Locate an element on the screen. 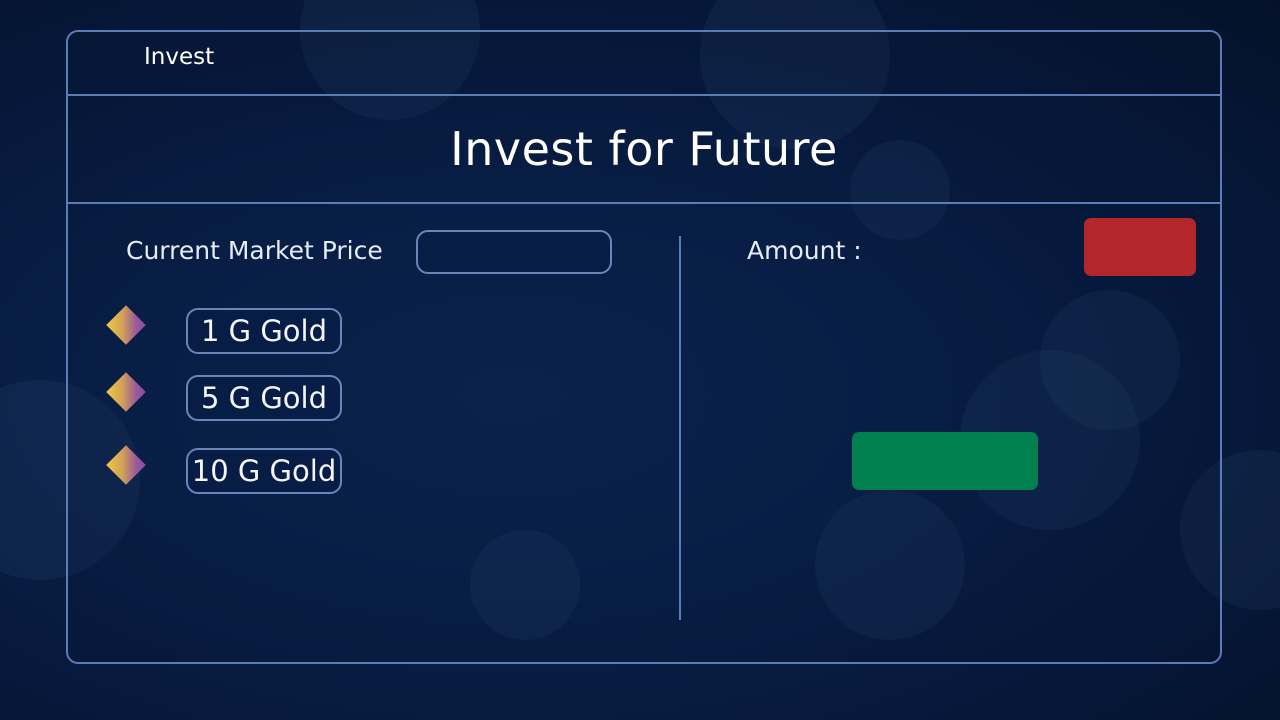 This screenshot has height=720, width=1280. page-header: Invest for Future is located at coordinates (644, 150).